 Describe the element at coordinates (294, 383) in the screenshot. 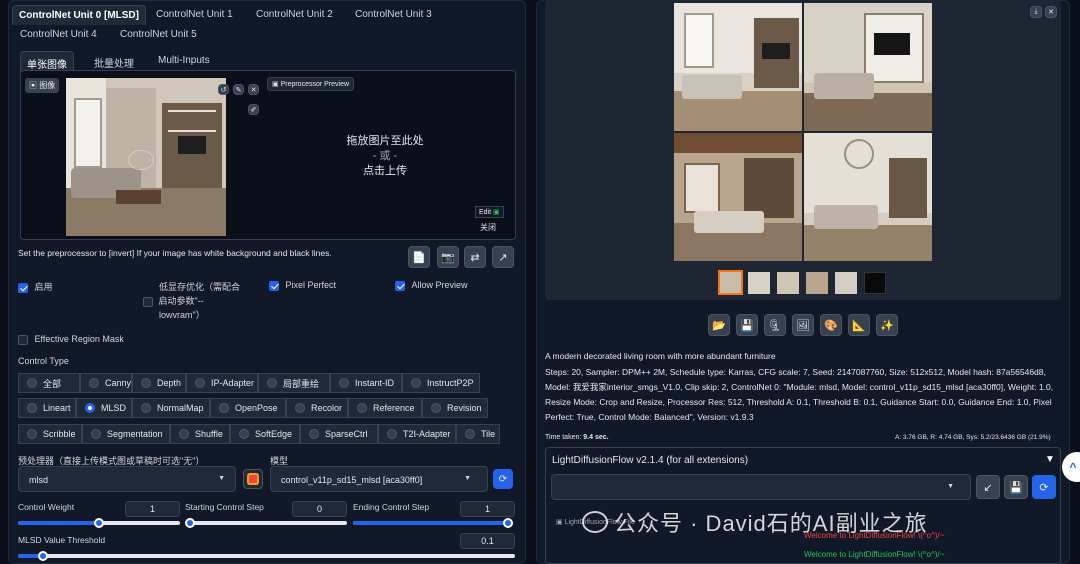

I see `control-type-inpaint: 局部重绘` at that location.